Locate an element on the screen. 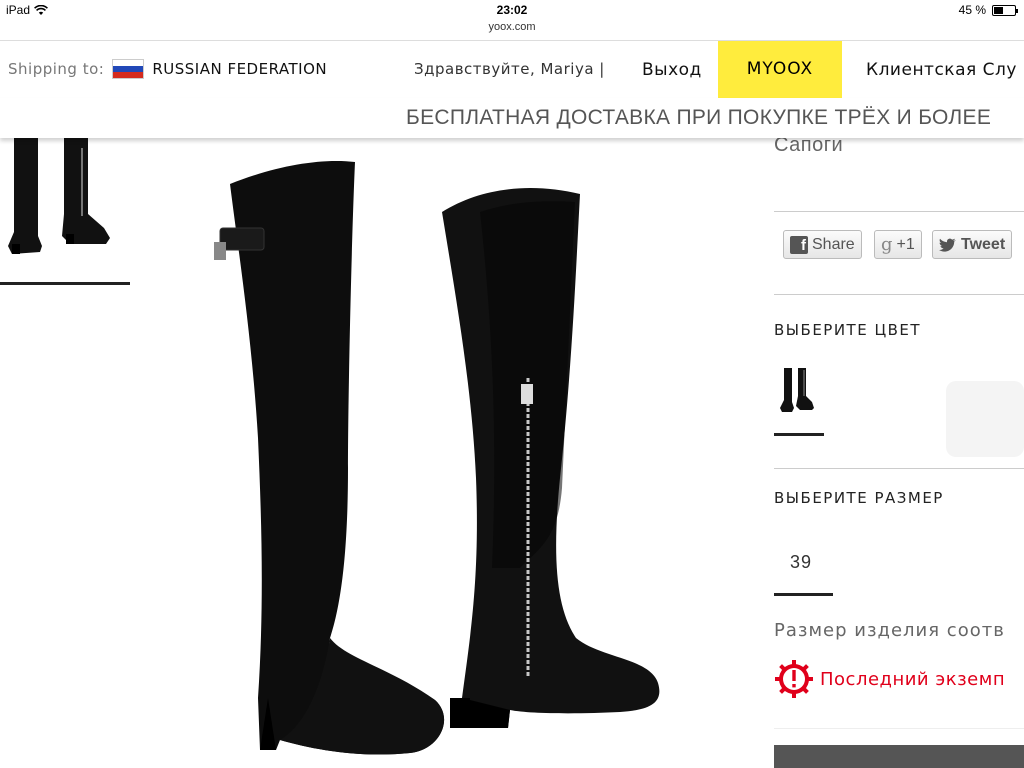  user-greeting: Здравствуйте, Mariya | is located at coordinates (509, 69).